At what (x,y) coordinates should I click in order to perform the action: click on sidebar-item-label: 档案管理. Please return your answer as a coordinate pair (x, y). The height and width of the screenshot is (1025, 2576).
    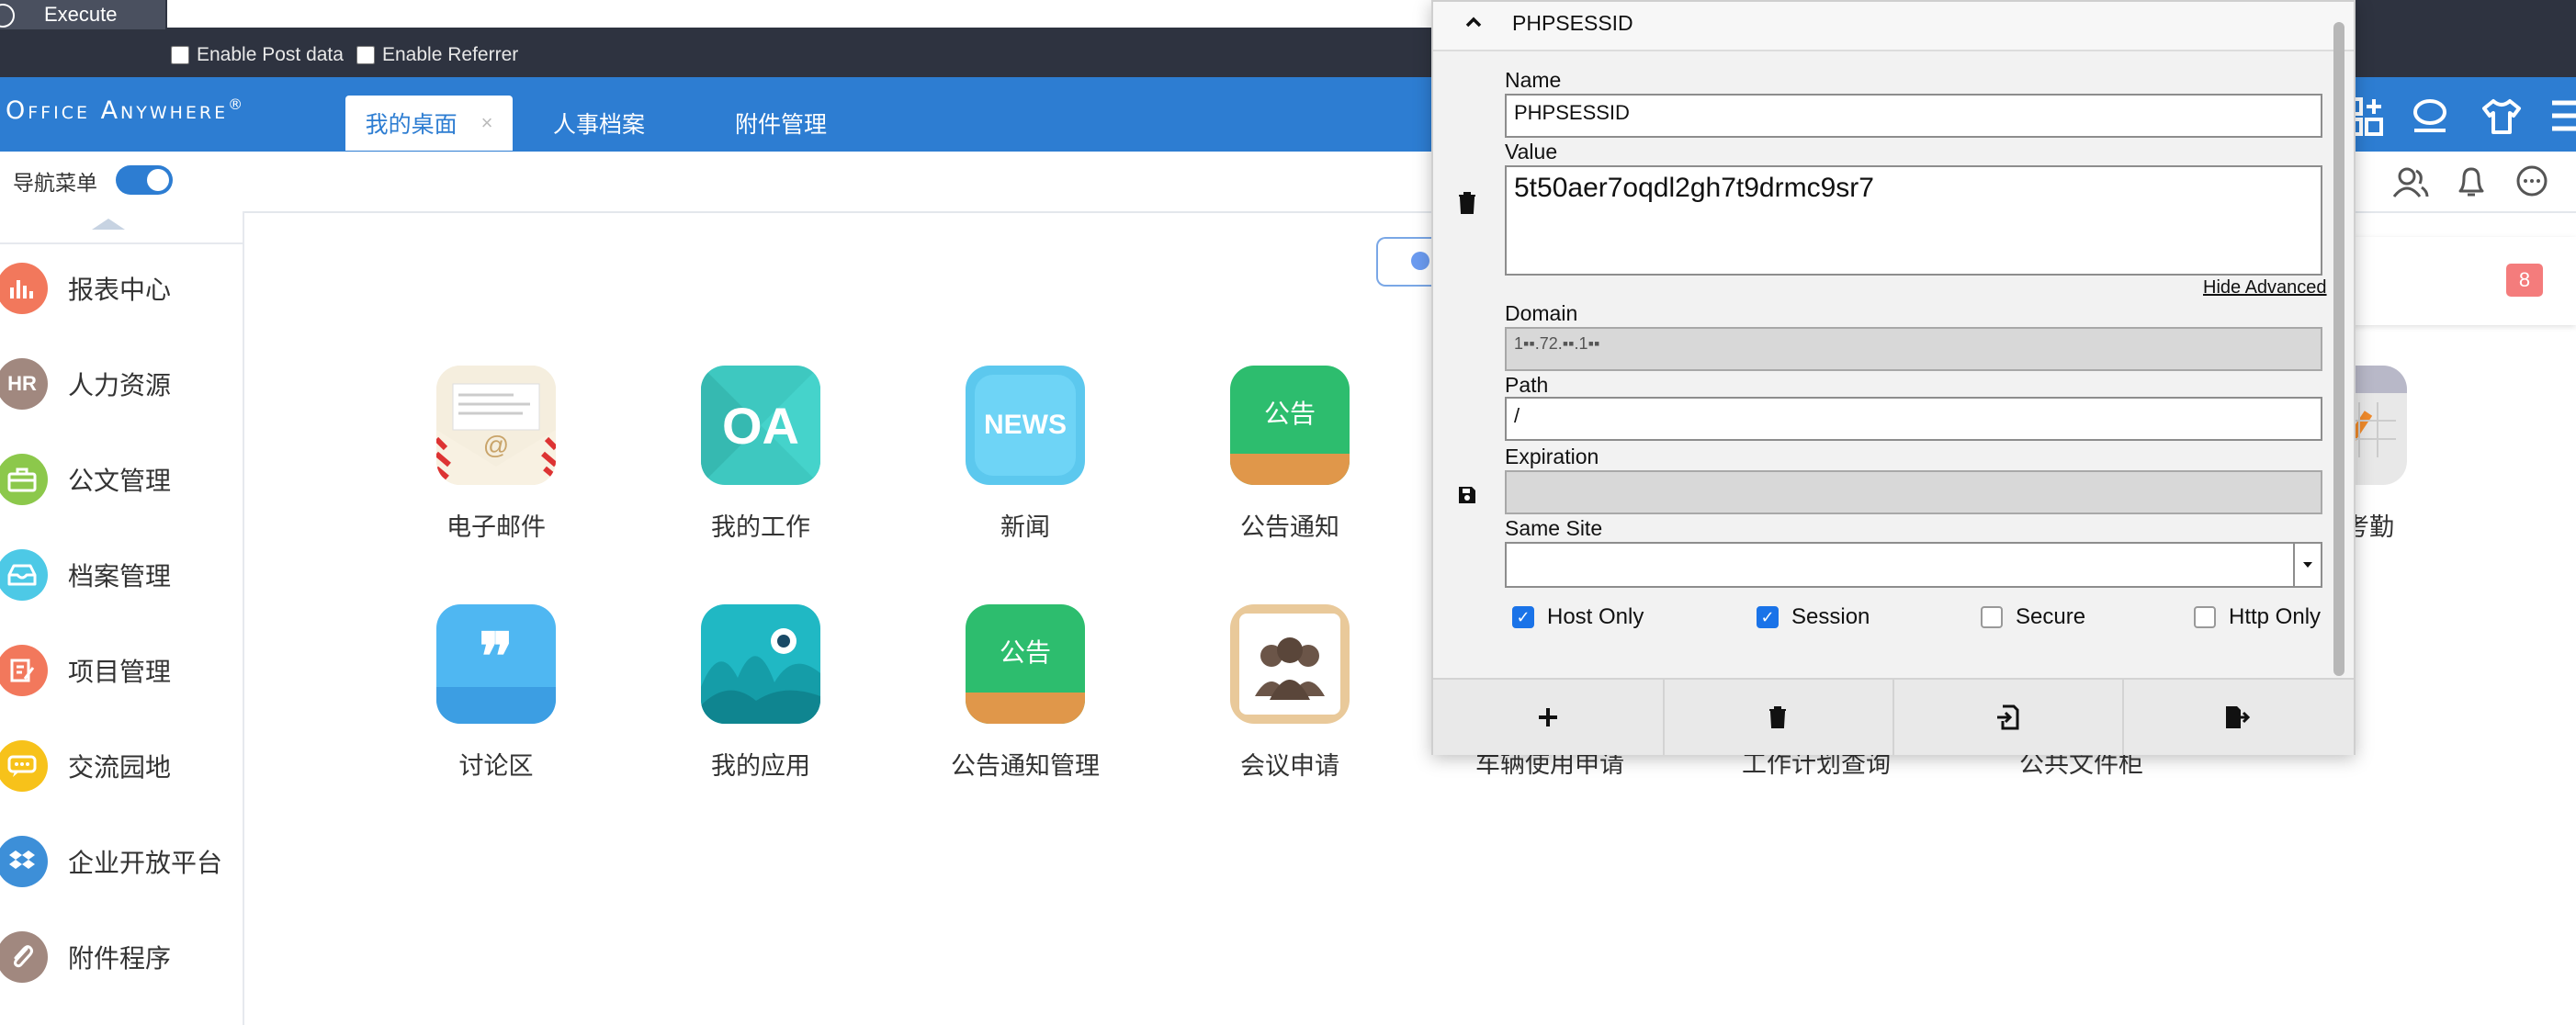
    Looking at the image, I should click on (120, 577).